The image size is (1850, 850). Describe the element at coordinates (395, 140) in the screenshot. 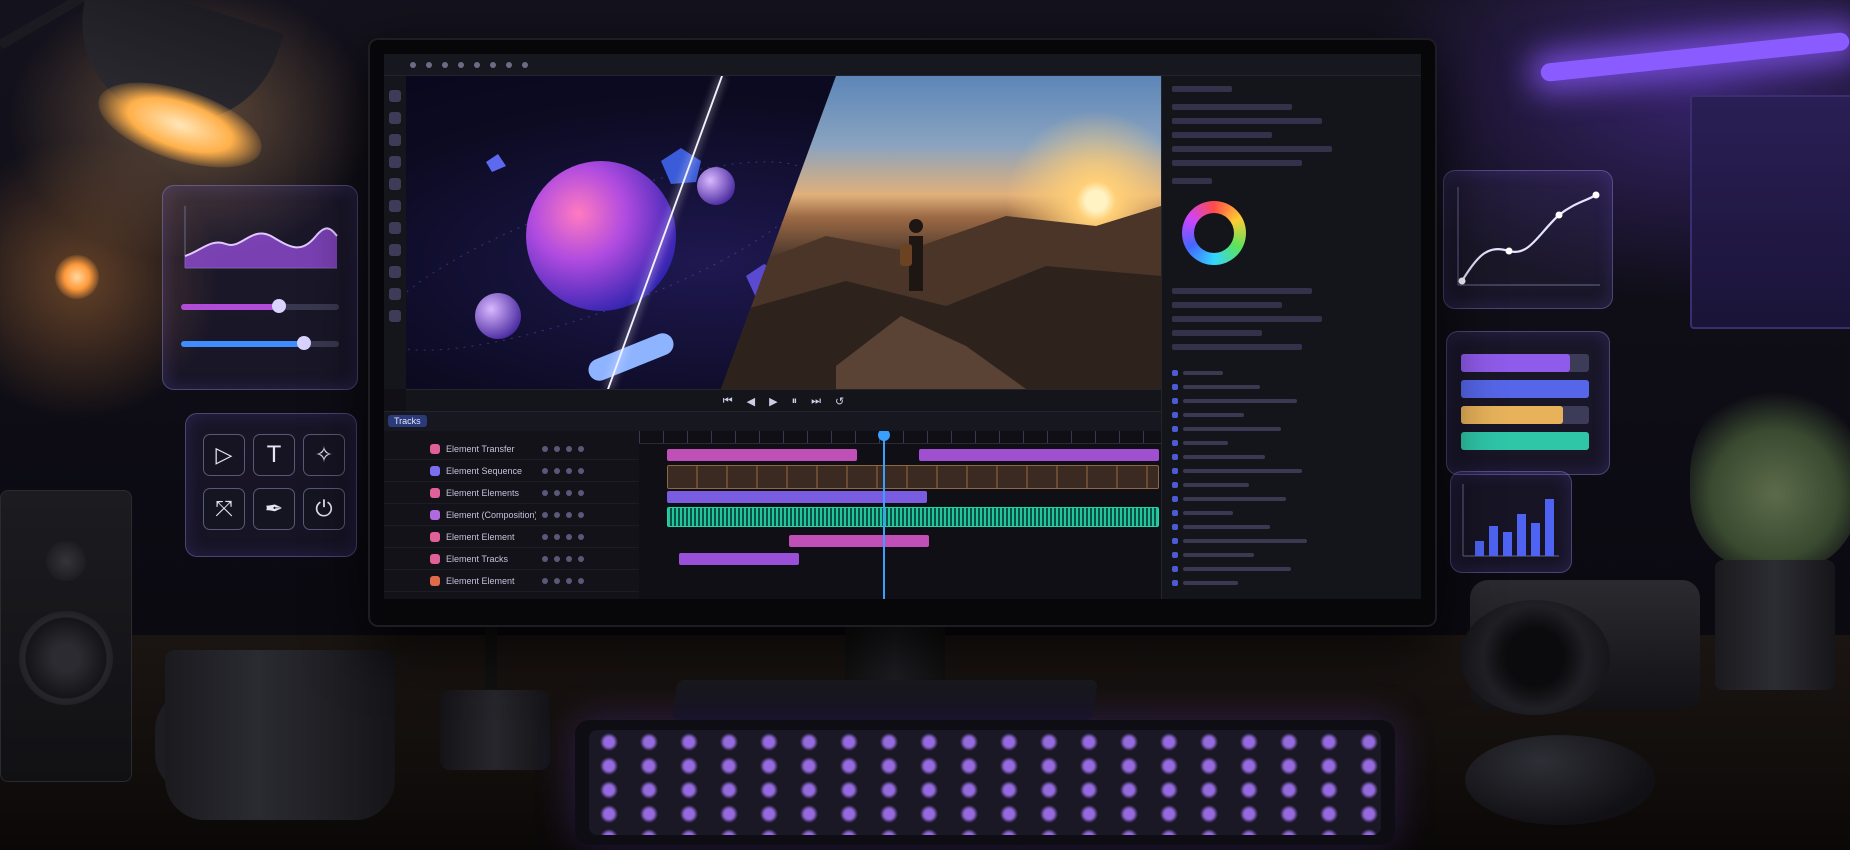

I see `crop-tool-icon` at that location.